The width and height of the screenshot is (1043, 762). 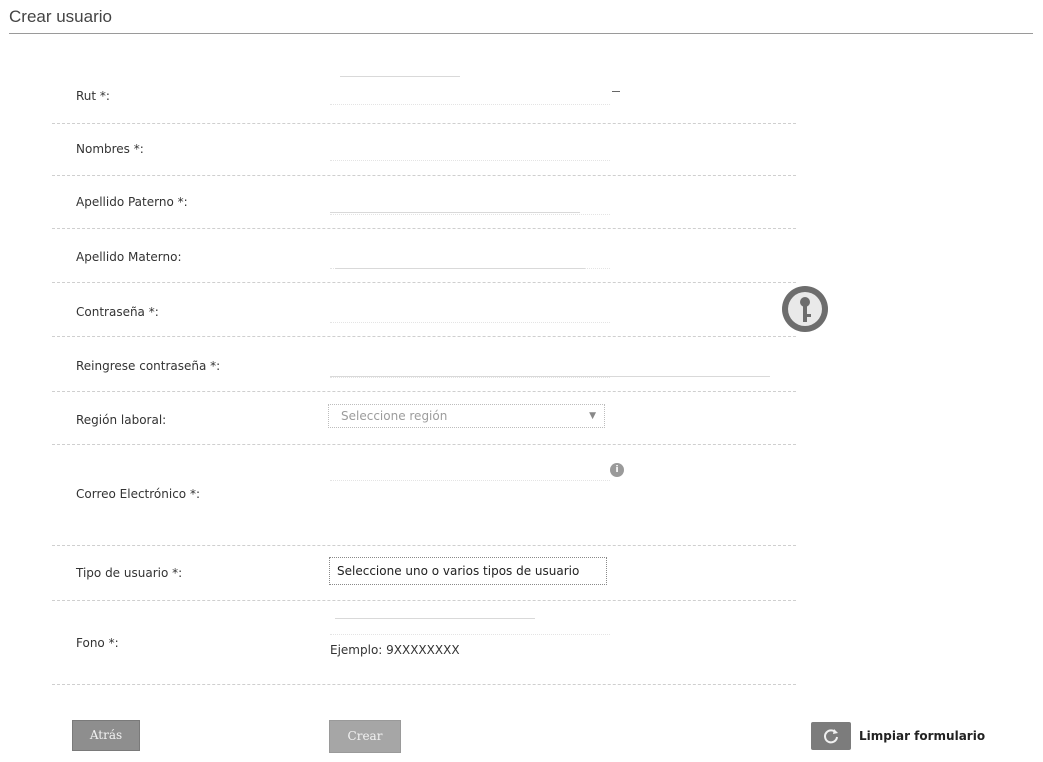 I want to click on page-title: Crear usuario, so click(x=60, y=16).